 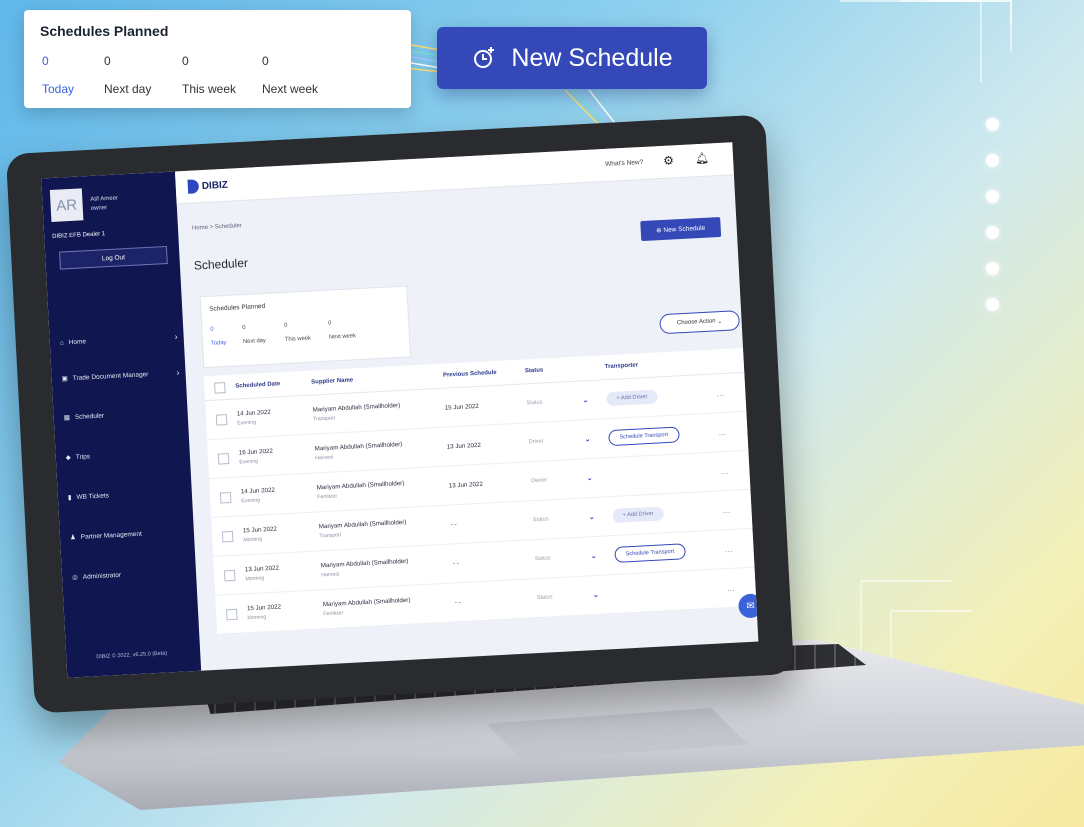 What do you see at coordinates (126, 494) in the screenshot?
I see `sidebar-item-wb-tickets: ▮ WB Tickets` at bounding box center [126, 494].